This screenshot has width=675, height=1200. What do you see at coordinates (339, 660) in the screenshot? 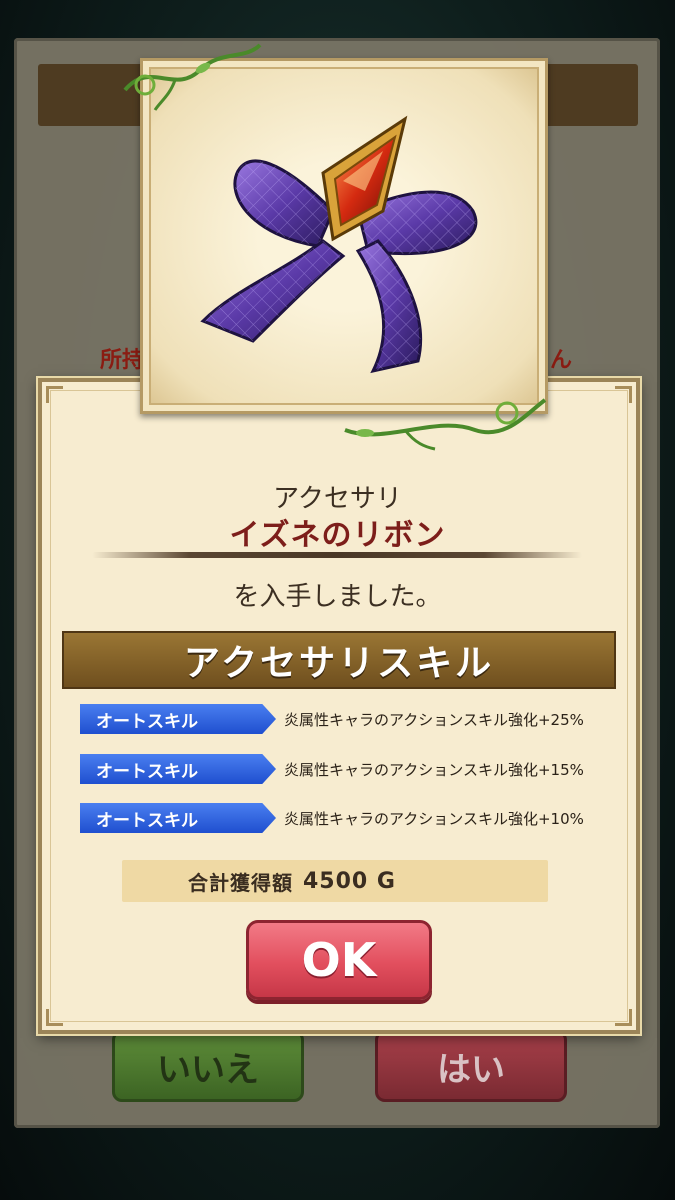
I see `accessory-skill-header: アクセサリスキル` at bounding box center [339, 660].